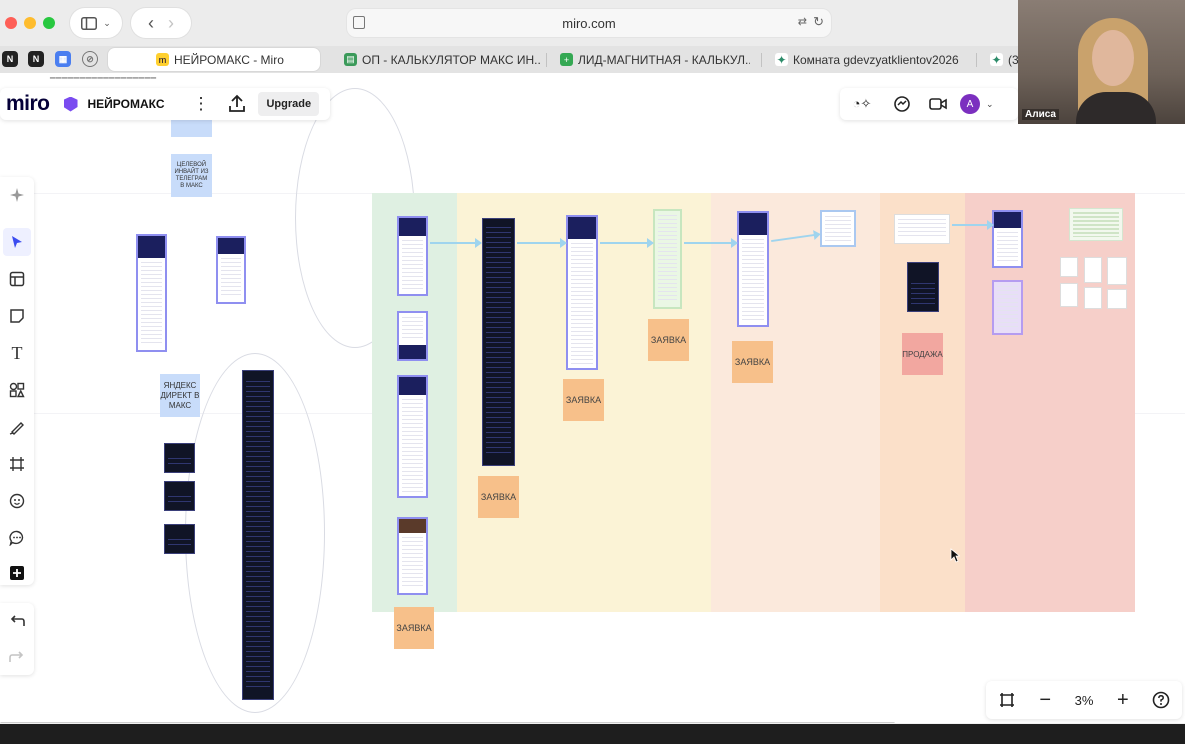 The width and height of the screenshot is (1185, 744). Describe the element at coordinates (63, 59) in the screenshot. I see `pinned-tab-calendar-icon: ▦` at that location.